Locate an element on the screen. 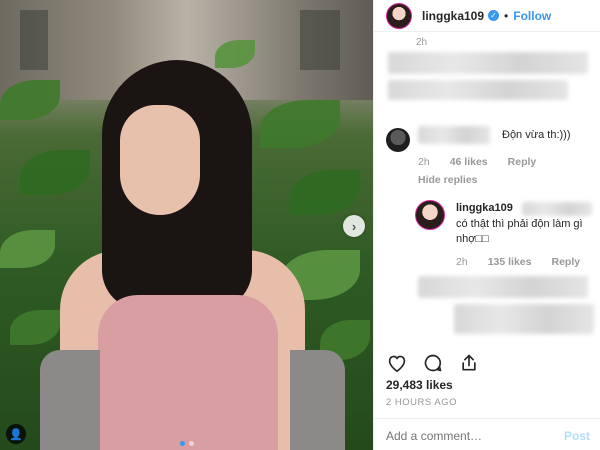  post-timestamp: 2 HOURS AGO is located at coordinates (421, 402).